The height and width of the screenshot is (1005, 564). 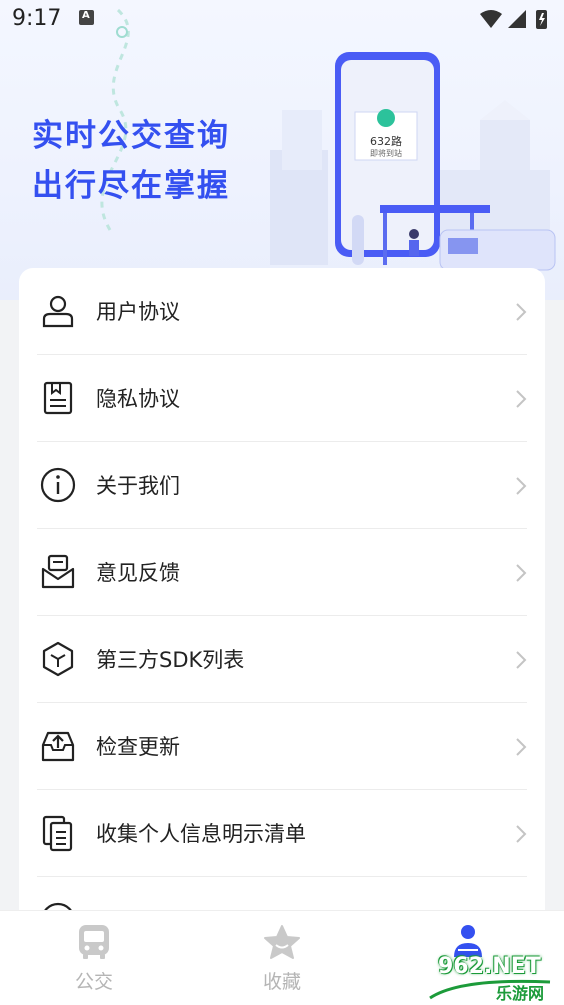 I want to click on cube-icon, so click(x=58, y=659).